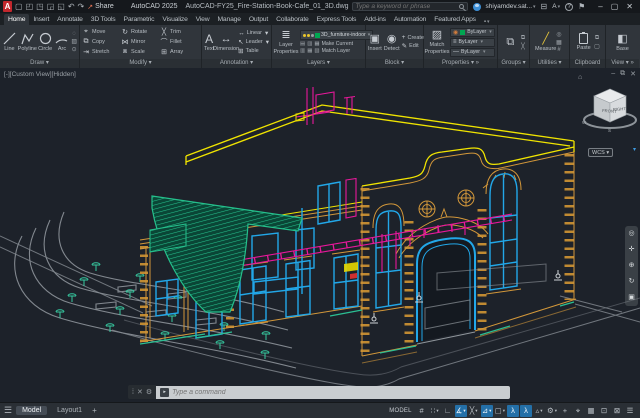 This screenshot has width=640, height=418. Describe the element at coordinates (45, 42) in the screenshot. I see `circle-tool: Circle` at that location.